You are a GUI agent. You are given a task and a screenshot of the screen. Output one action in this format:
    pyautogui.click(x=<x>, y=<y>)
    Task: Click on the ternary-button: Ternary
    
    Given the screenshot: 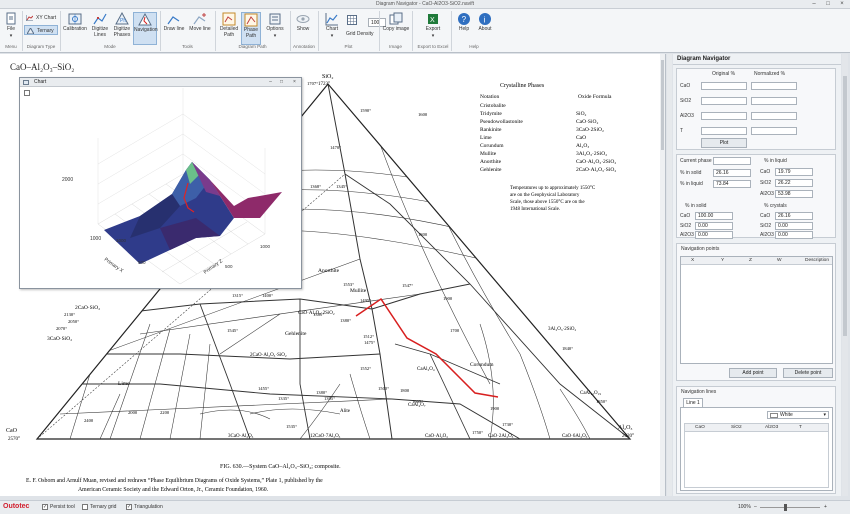 What is the action you would take?
    pyautogui.click(x=41, y=30)
    